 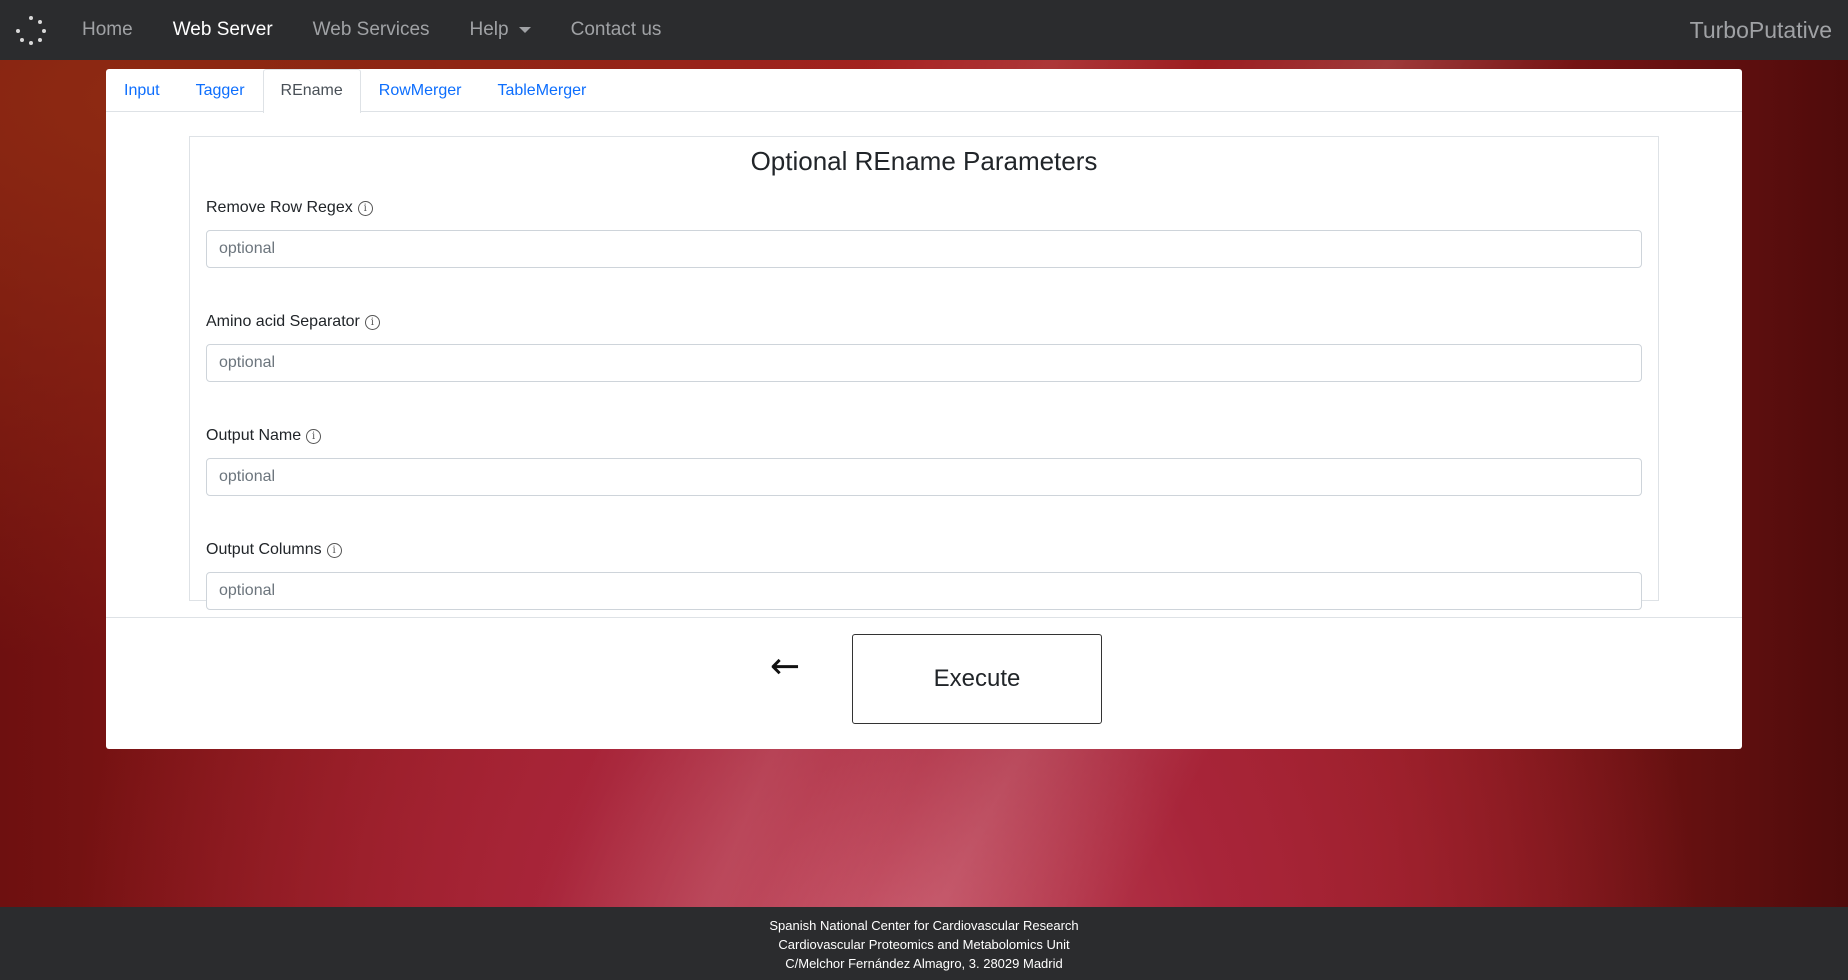 I want to click on divider, so click(x=924, y=617).